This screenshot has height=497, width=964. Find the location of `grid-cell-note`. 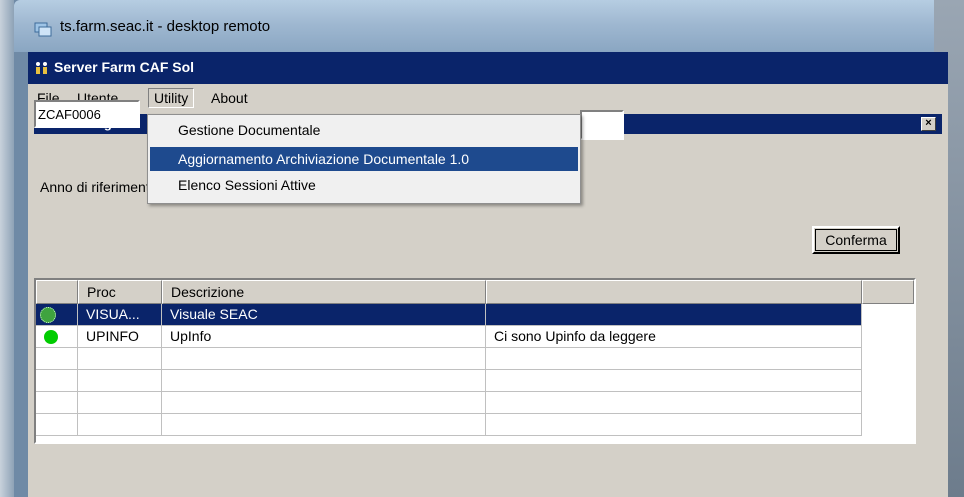

grid-cell-note is located at coordinates (674, 315).